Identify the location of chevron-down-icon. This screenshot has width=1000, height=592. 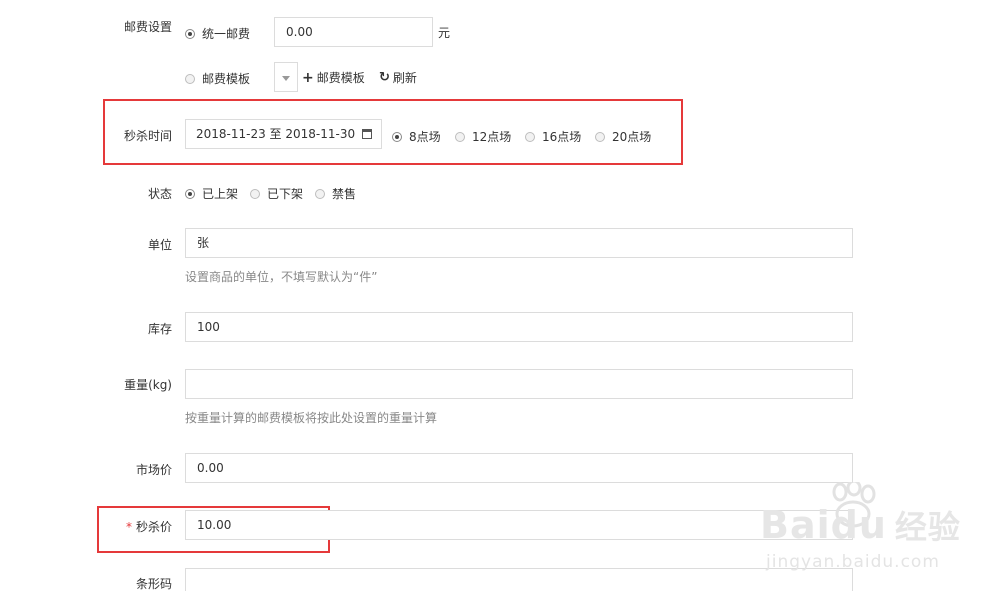
(286, 78).